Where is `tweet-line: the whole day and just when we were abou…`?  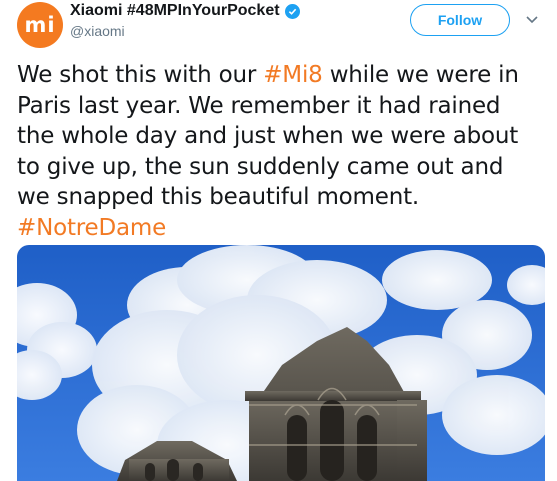
tweet-line: the whole day and just when we were abou… is located at coordinates (268, 136).